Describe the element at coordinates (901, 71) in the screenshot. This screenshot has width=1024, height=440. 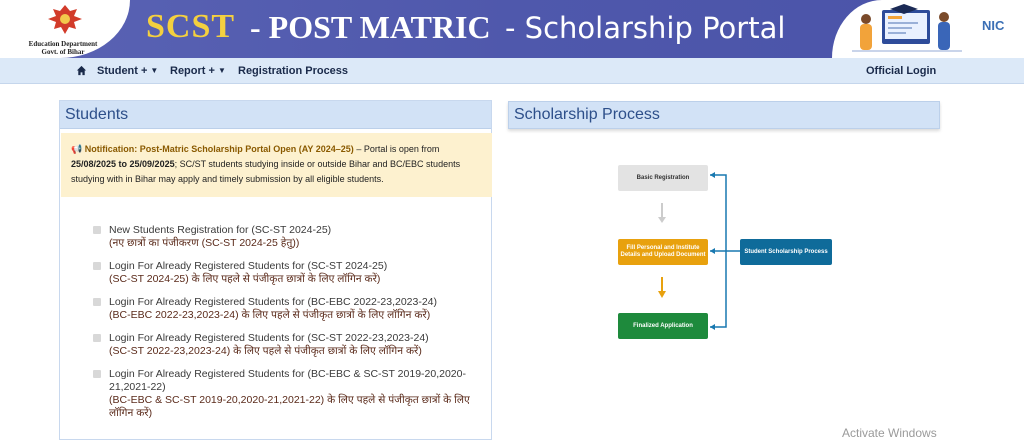
I see `official-login-link: Official Login` at that location.